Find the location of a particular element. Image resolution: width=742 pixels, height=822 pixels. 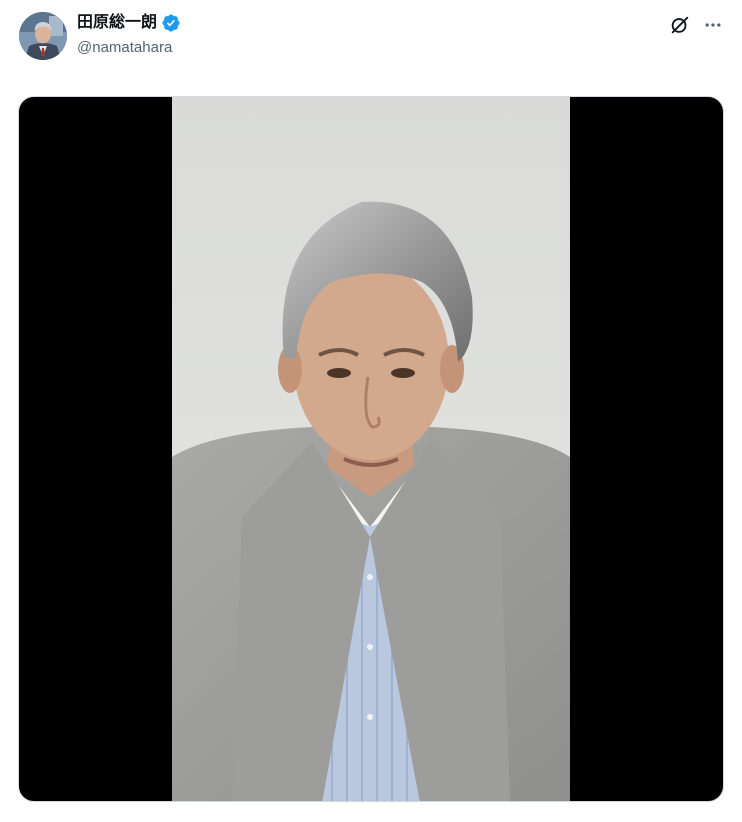

display-name-row: 田原総一朗 is located at coordinates (129, 23).